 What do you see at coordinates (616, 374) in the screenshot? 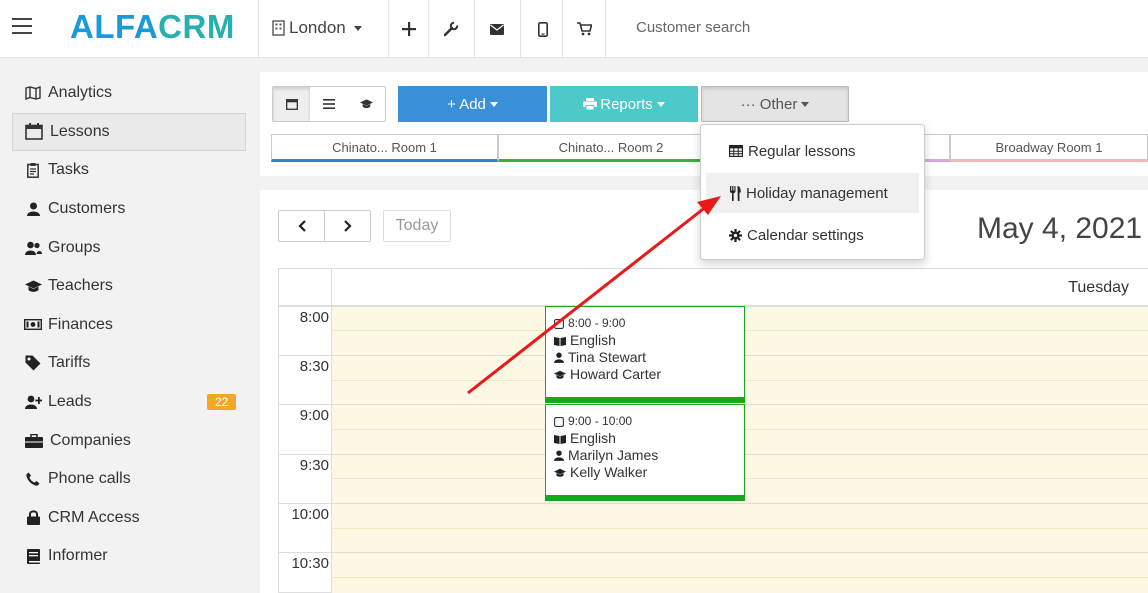
I see `event-teacher-text: Howard Carter` at bounding box center [616, 374].